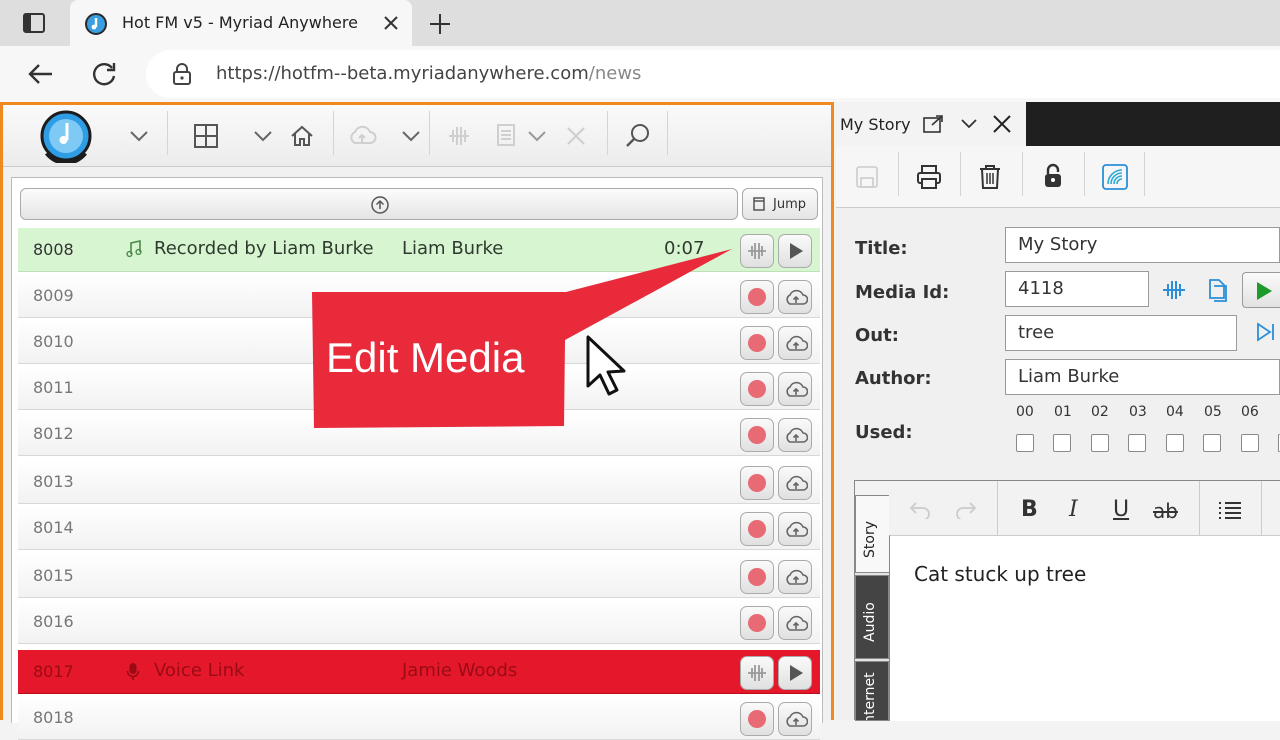  I want to click on list-row-8015: 8015, so click(419, 576).